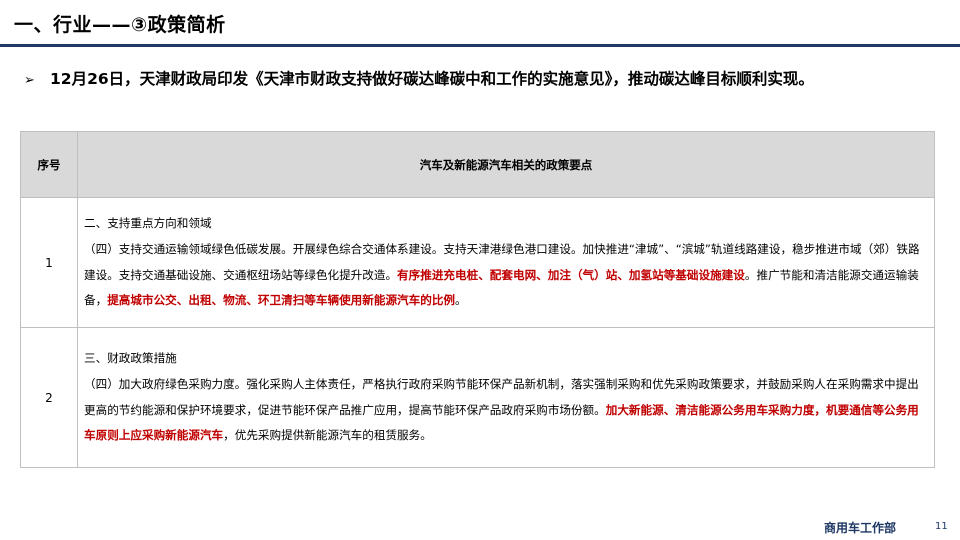  I want to click on policy-text-segment: 。, so click(461, 300).